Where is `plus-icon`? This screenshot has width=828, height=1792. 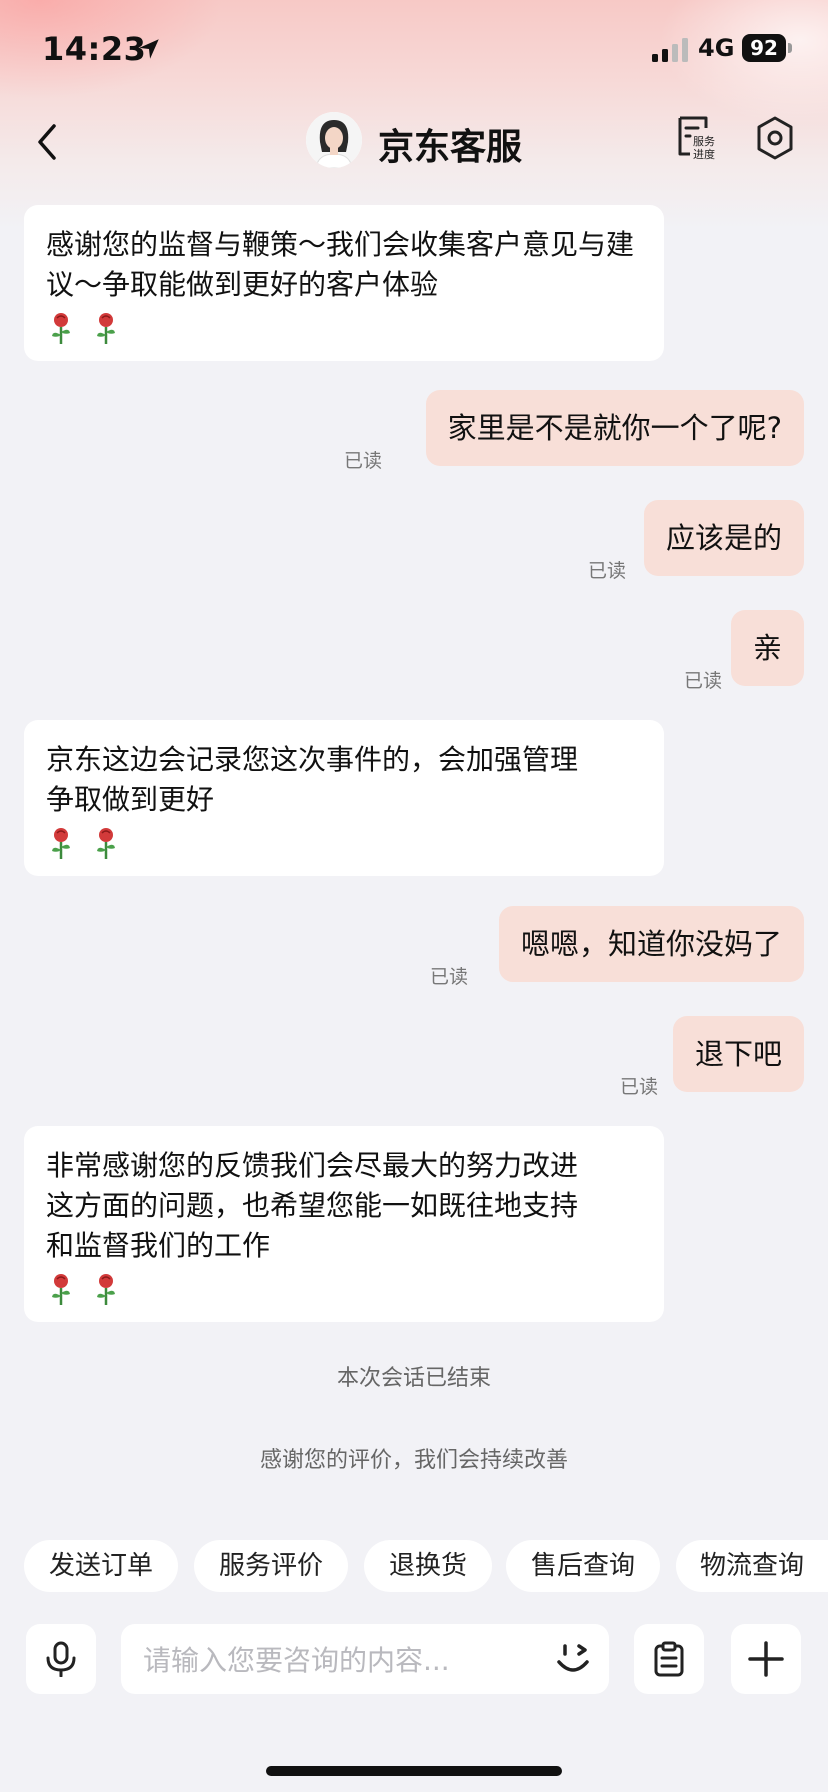 plus-icon is located at coordinates (766, 1659).